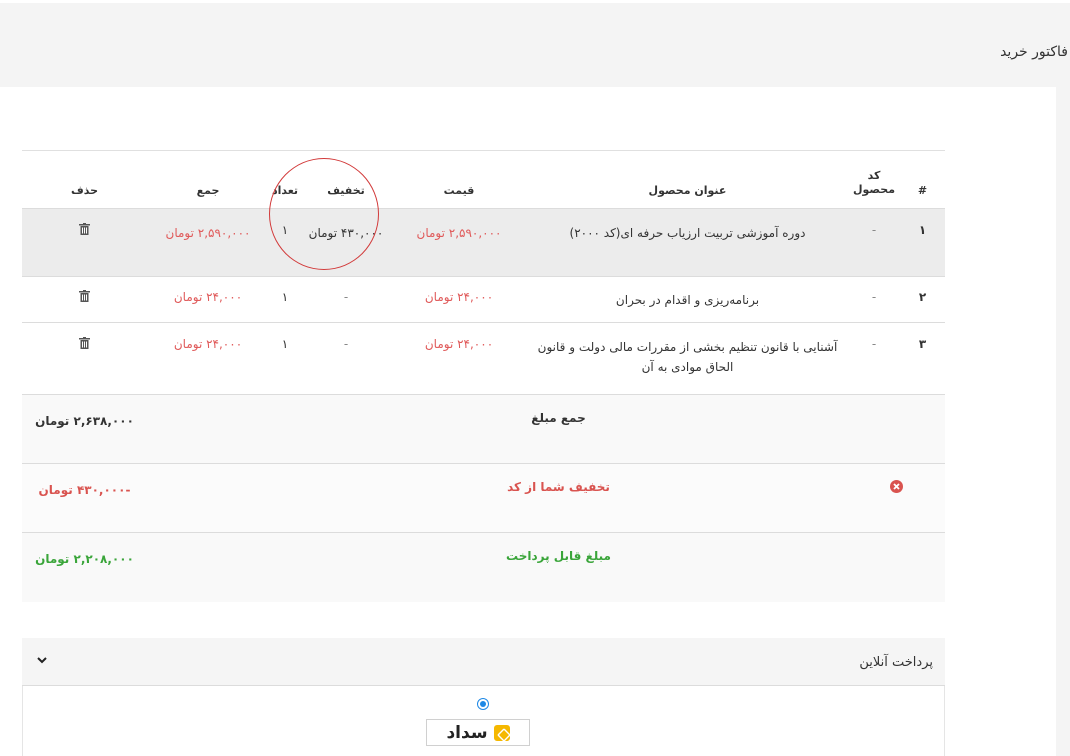 The image size is (1070, 756). I want to click on payable-row: مبلغ قابل پرداخت ۲,۲۰۸,۰۰۰ تومان, so click(483, 567).